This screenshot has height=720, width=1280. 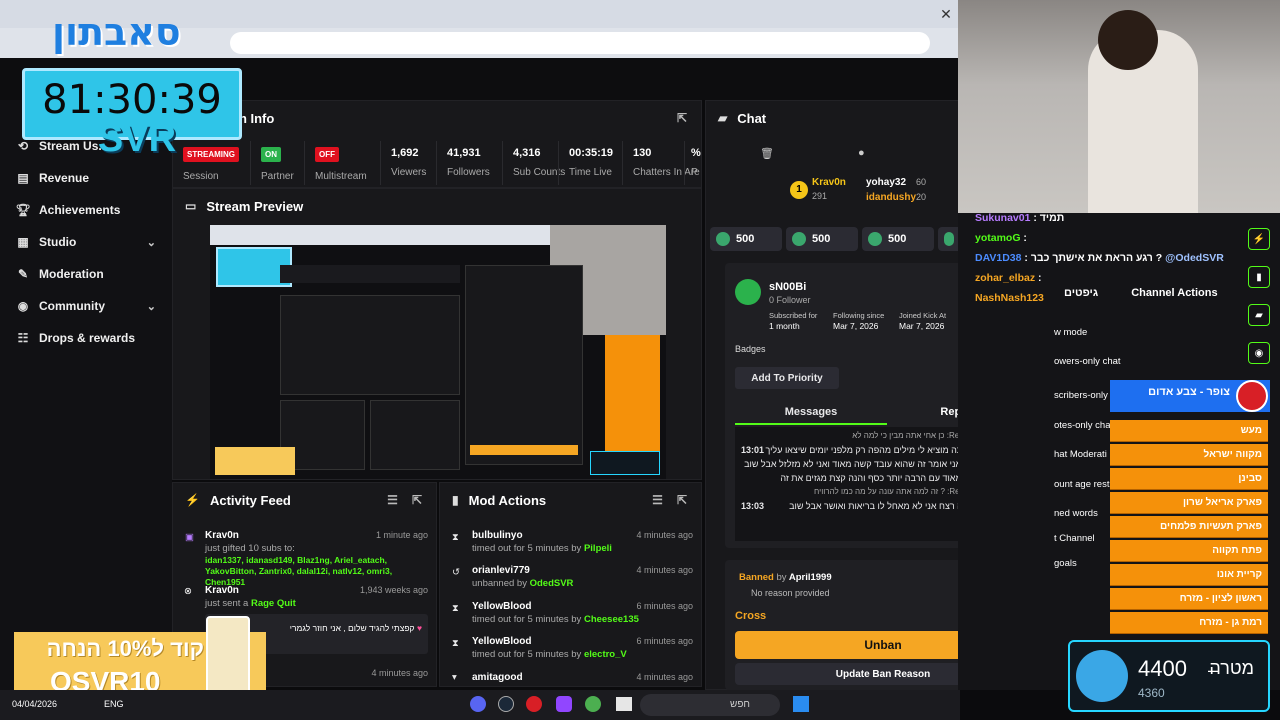 I want to click on windows-start-icon, so click(x=801, y=704).